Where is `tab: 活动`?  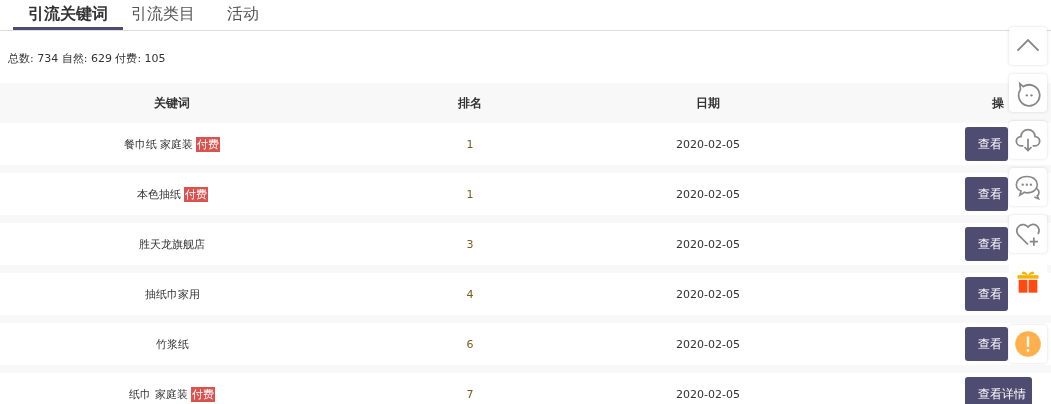
tab: 活动 is located at coordinates (243, 15).